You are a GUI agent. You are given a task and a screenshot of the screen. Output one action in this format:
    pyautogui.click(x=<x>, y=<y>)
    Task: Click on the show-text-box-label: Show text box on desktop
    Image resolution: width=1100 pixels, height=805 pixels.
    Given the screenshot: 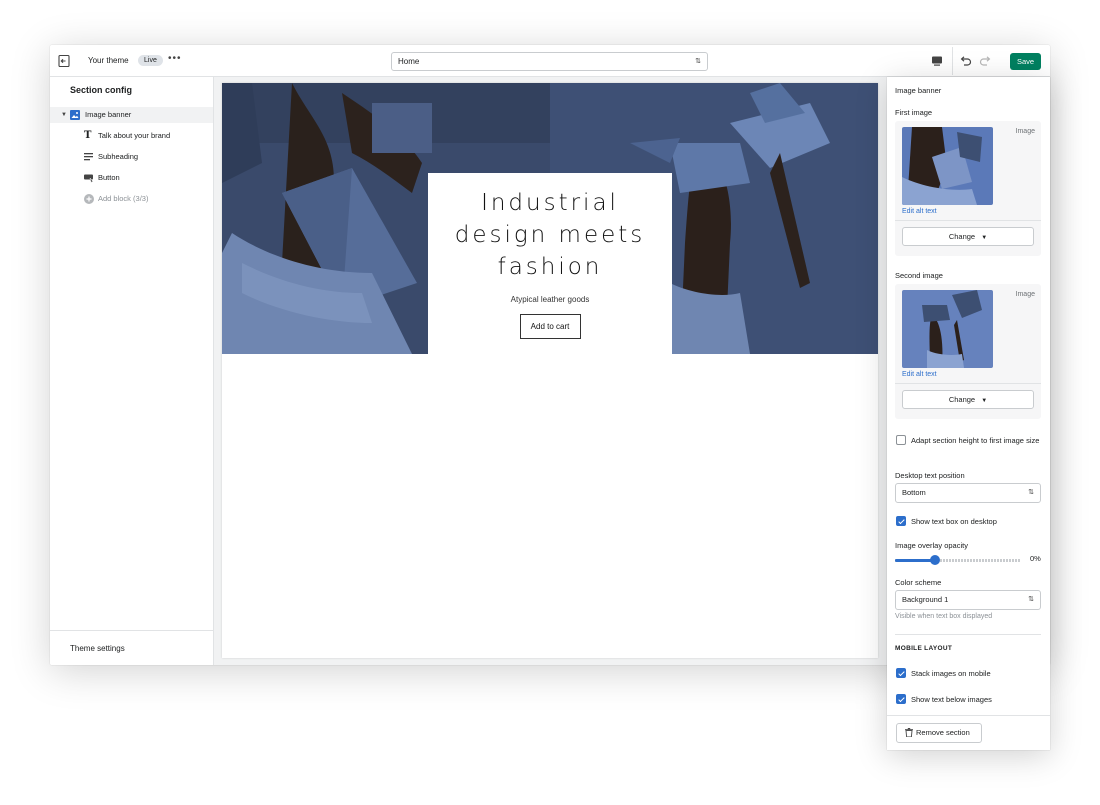 What is the action you would take?
    pyautogui.click(x=954, y=521)
    